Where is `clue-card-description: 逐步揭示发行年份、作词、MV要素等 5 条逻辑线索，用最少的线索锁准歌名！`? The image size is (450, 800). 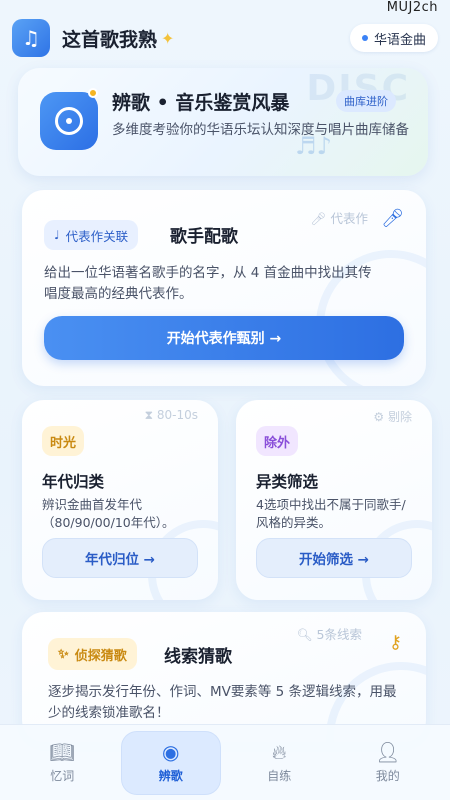
clue-card-description: 逐步揭示发行年份、作词、MV要素等 5 条逻辑线索，用最少的线索锁准歌名！ is located at coordinates (222, 702).